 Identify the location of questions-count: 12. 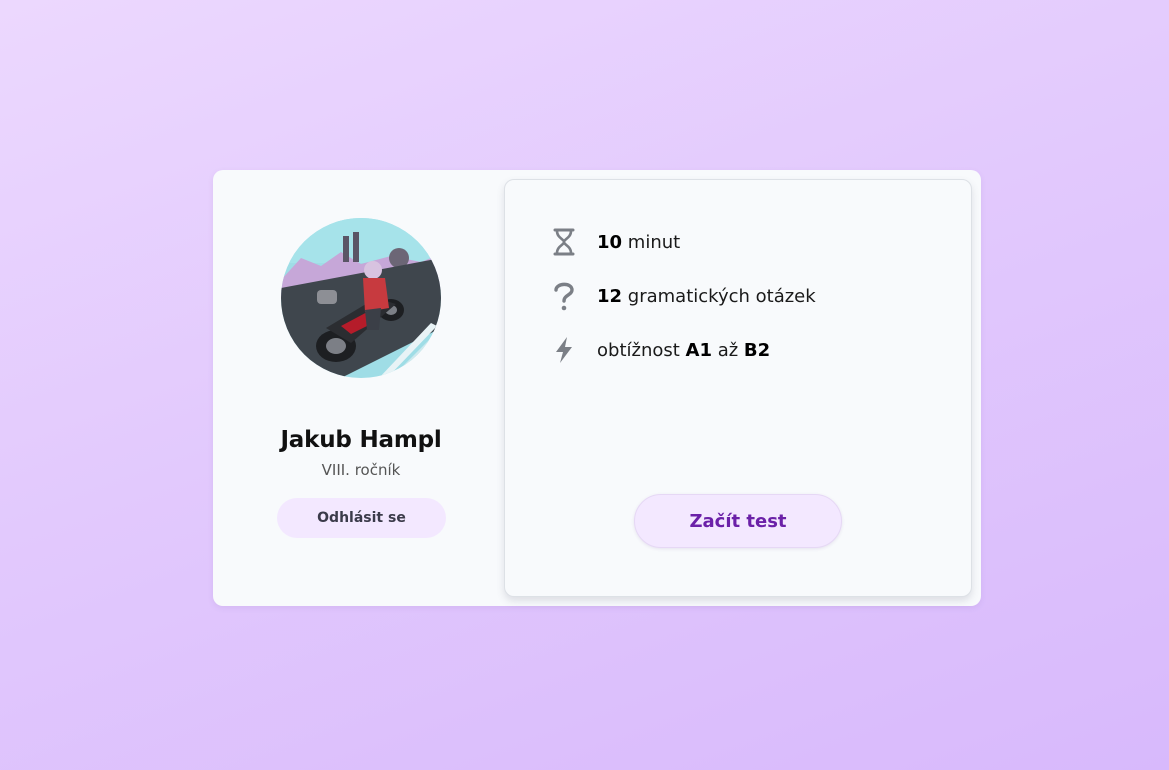
(610, 296).